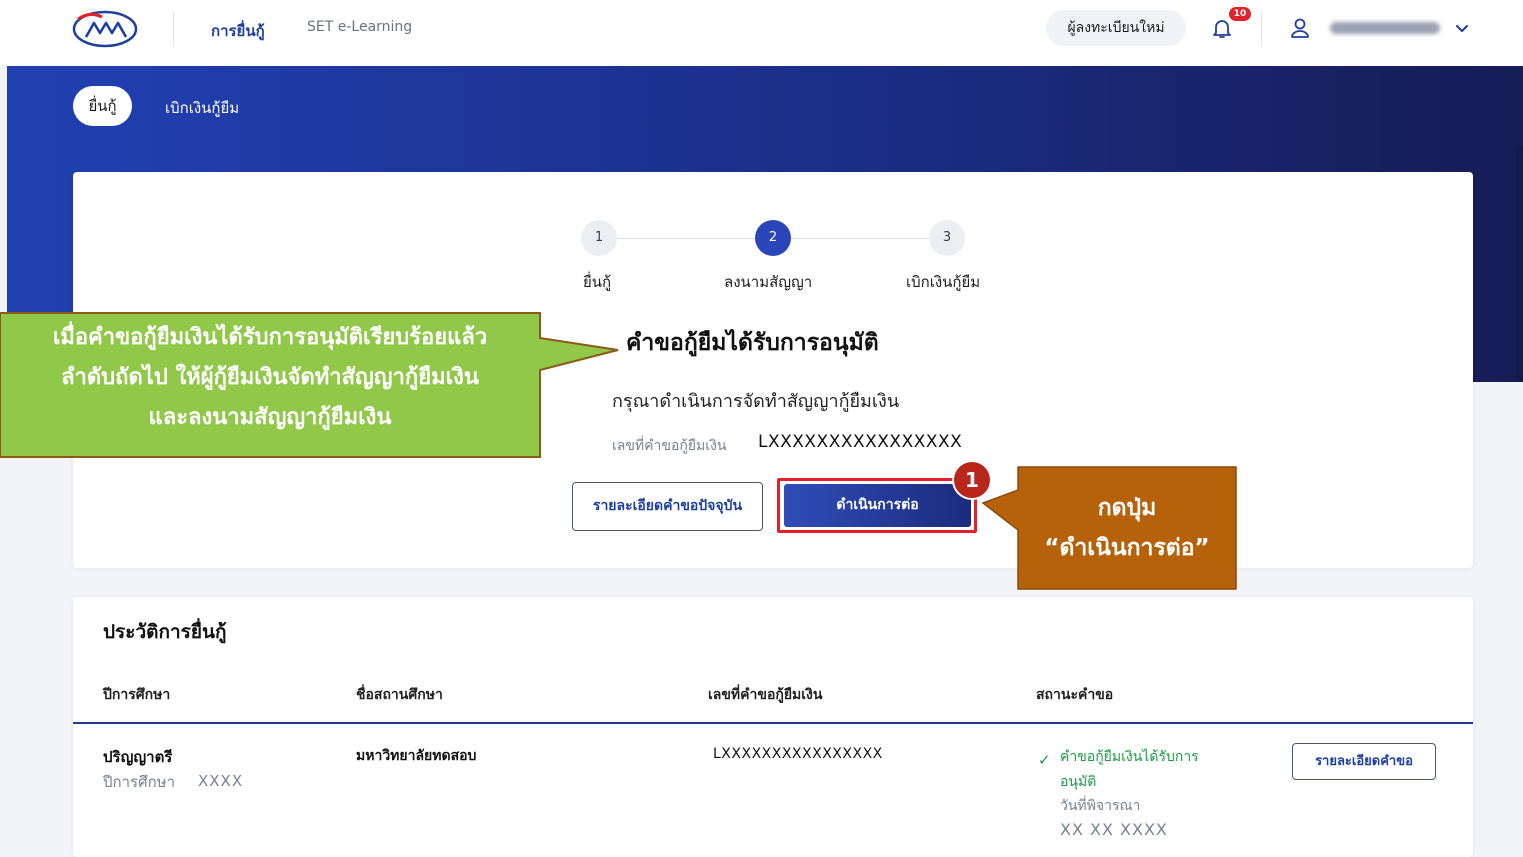 The width and height of the screenshot is (1523, 857). I want to click on continue-button: ดำเนินการต่อ, so click(877, 505).